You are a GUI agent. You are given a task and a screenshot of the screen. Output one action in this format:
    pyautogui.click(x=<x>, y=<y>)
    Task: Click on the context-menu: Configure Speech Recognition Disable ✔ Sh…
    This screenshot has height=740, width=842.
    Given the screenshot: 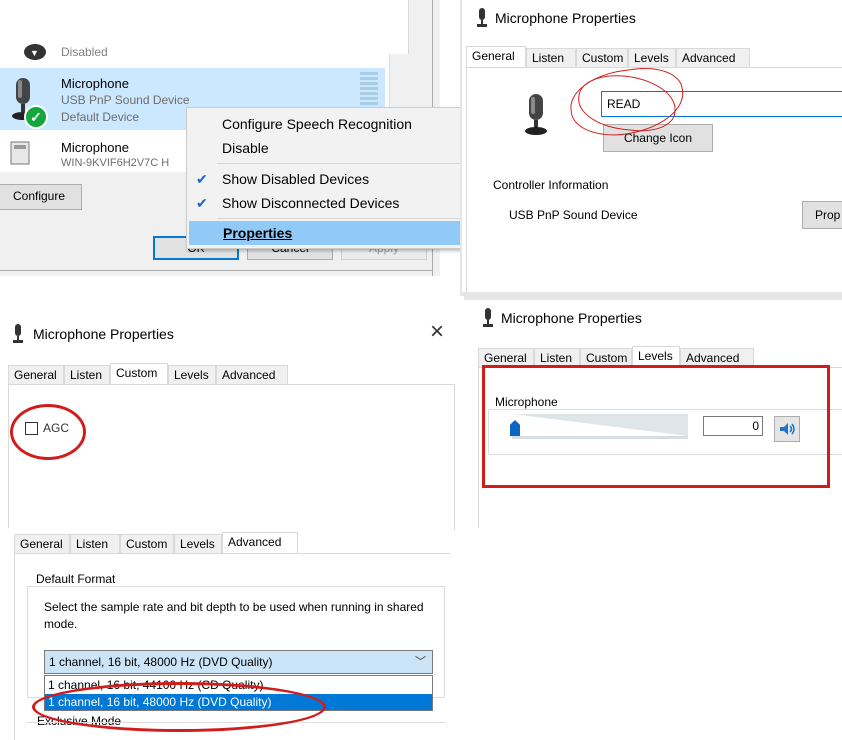 What is the action you would take?
    pyautogui.click(x=335, y=178)
    